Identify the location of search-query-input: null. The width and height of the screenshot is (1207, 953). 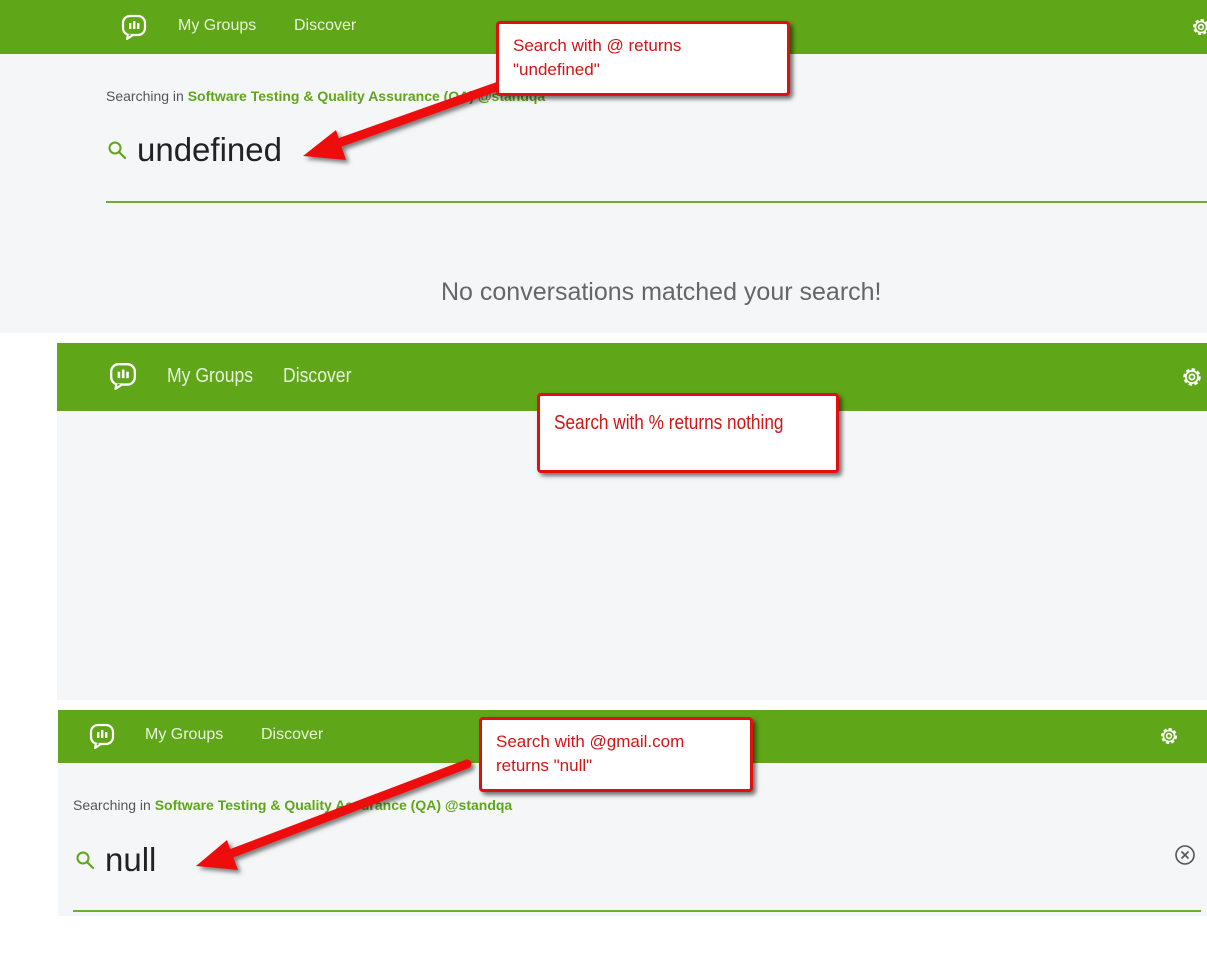
(130, 860).